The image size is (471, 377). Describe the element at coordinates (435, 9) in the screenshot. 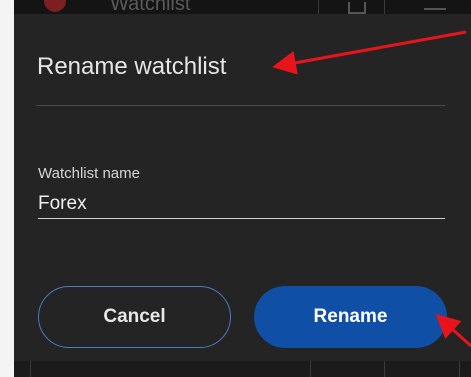

I see `menu-icon` at that location.